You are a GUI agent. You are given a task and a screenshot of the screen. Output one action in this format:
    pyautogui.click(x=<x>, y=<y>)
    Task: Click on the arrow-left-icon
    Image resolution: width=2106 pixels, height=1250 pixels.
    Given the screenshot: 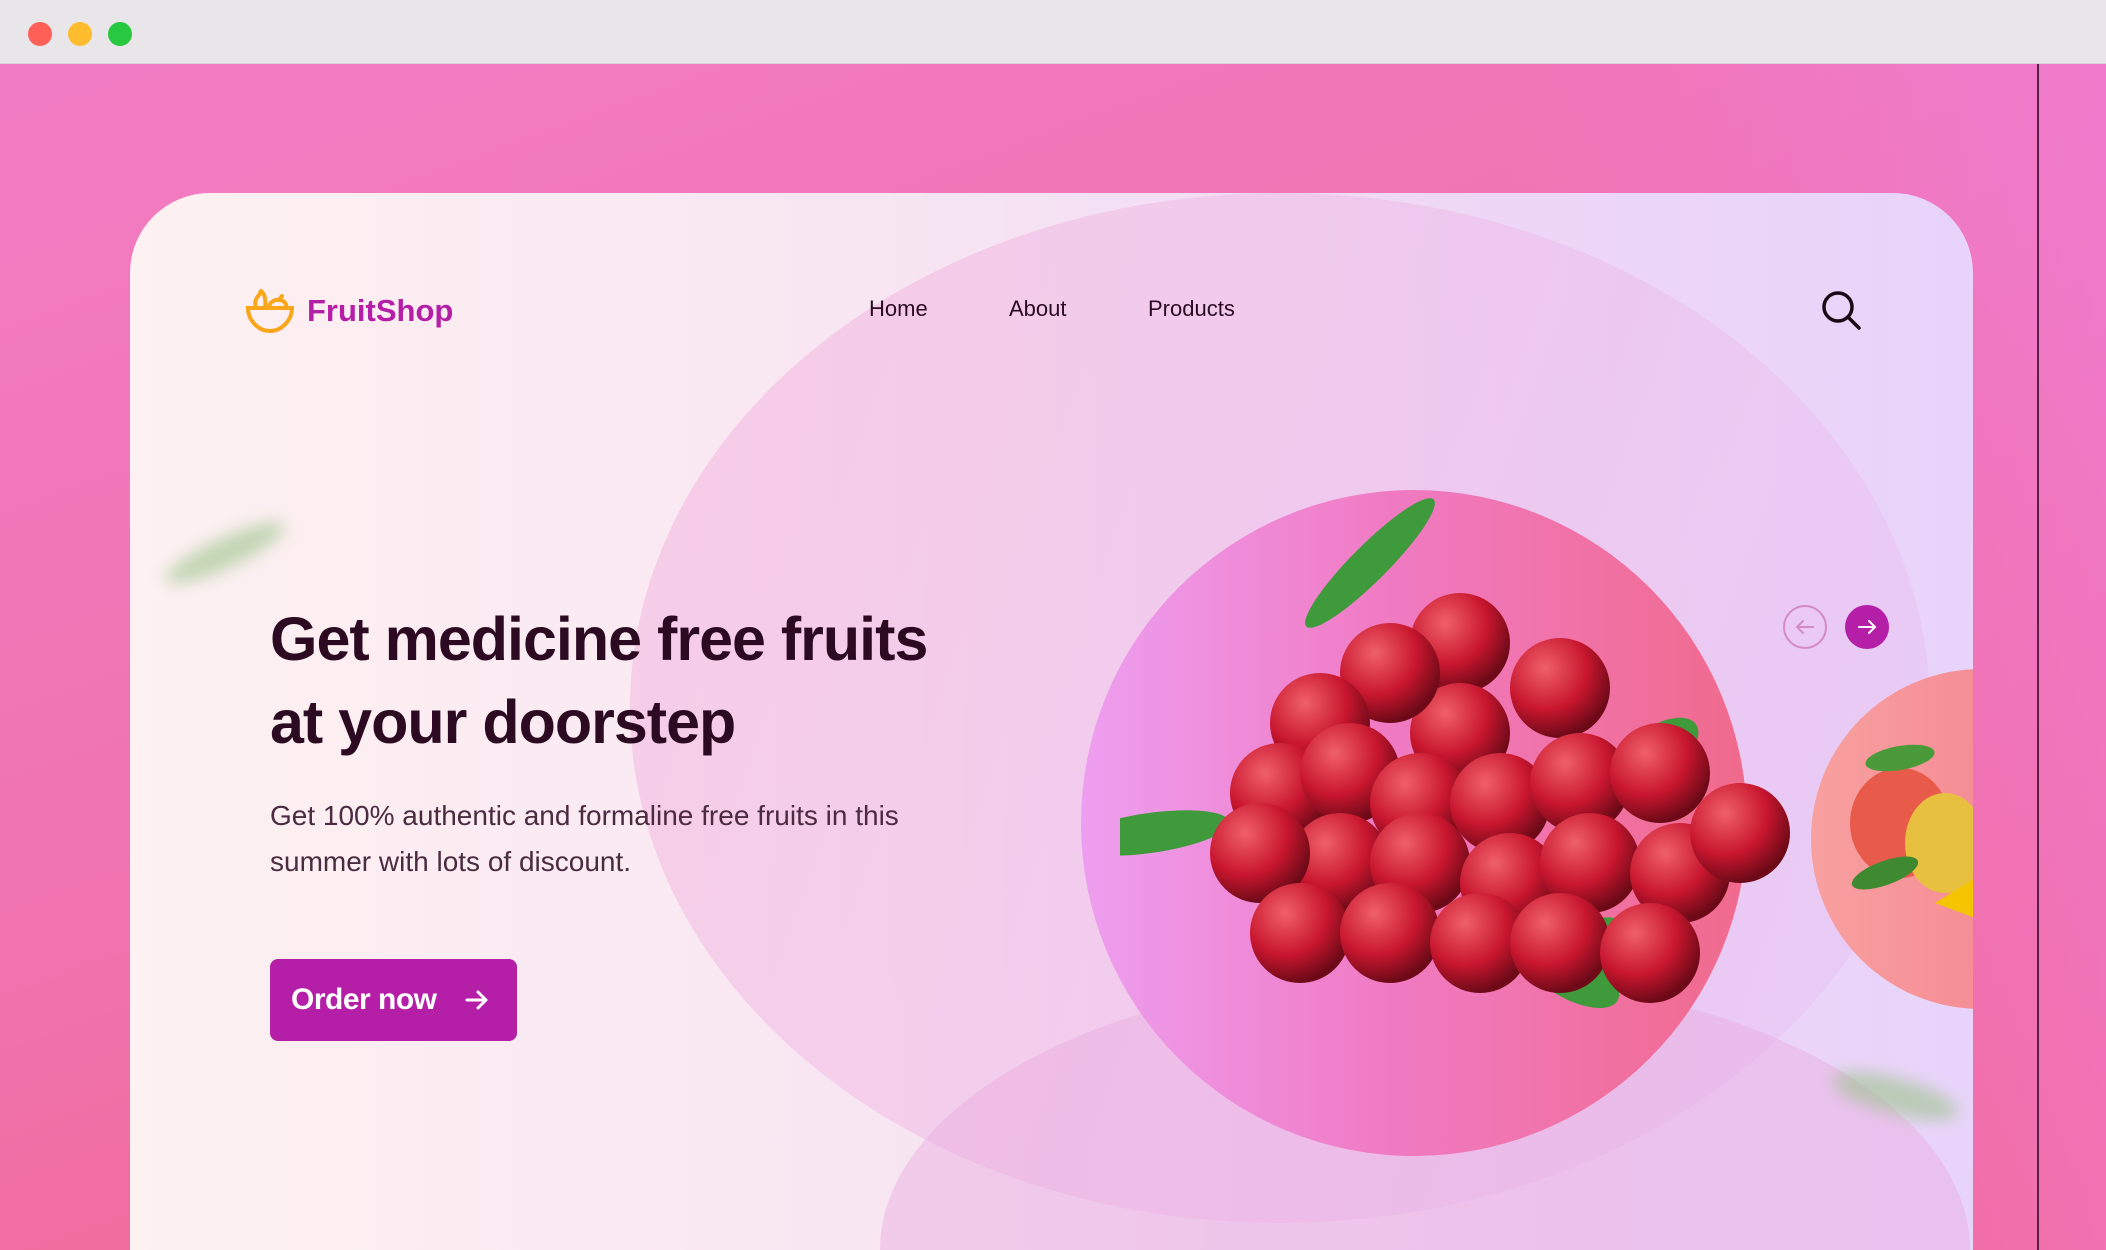 What is the action you would take?
    pyautogui.click(x=1804, y=627)
    